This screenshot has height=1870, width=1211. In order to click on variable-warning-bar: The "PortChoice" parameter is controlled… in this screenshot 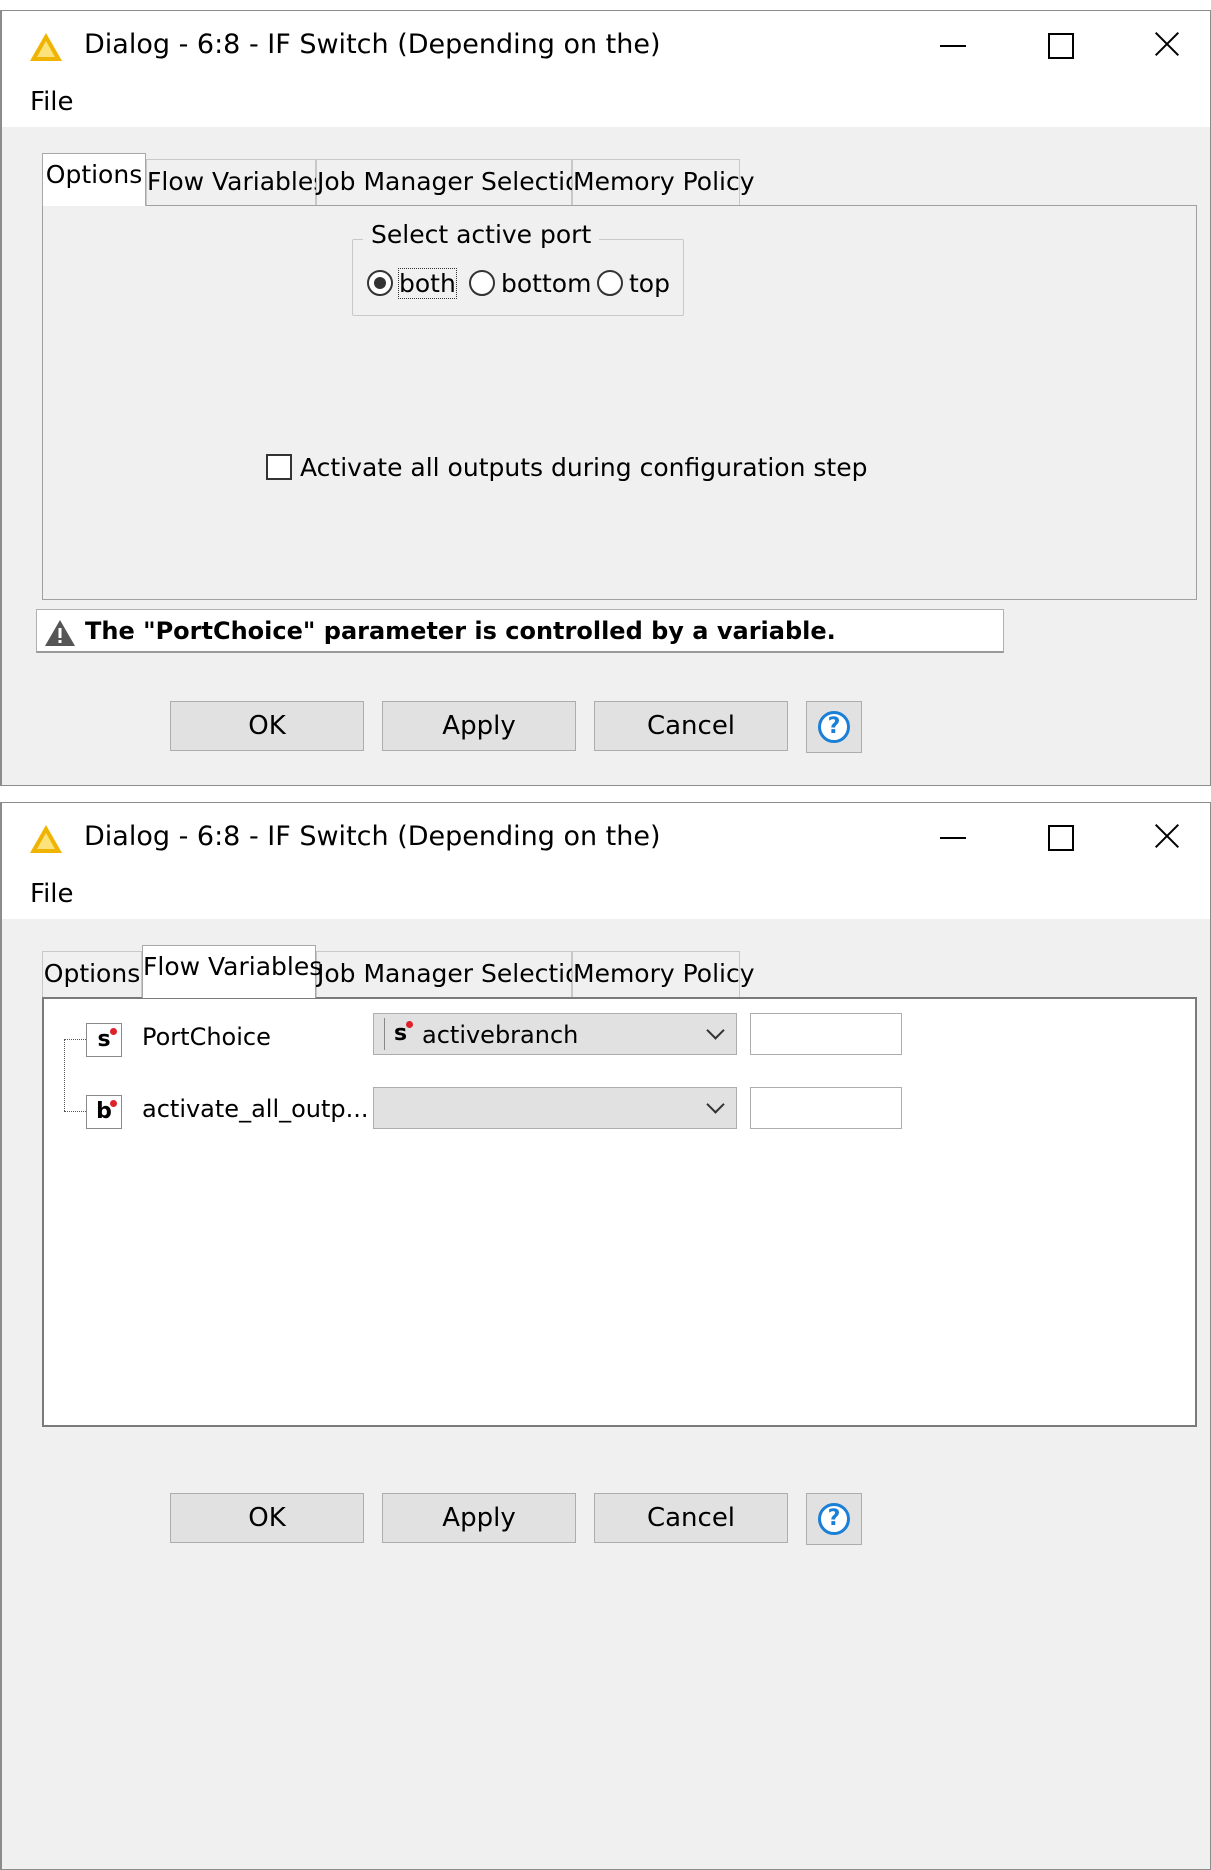, I will do `click(520, 631)`.